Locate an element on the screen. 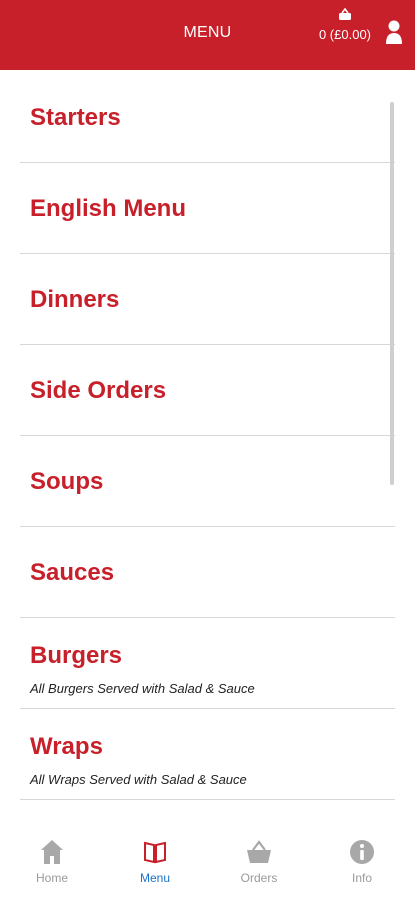 The height and width of the screenshot is (900, 415). tab-label: Info is located at coordinates (361, 878).